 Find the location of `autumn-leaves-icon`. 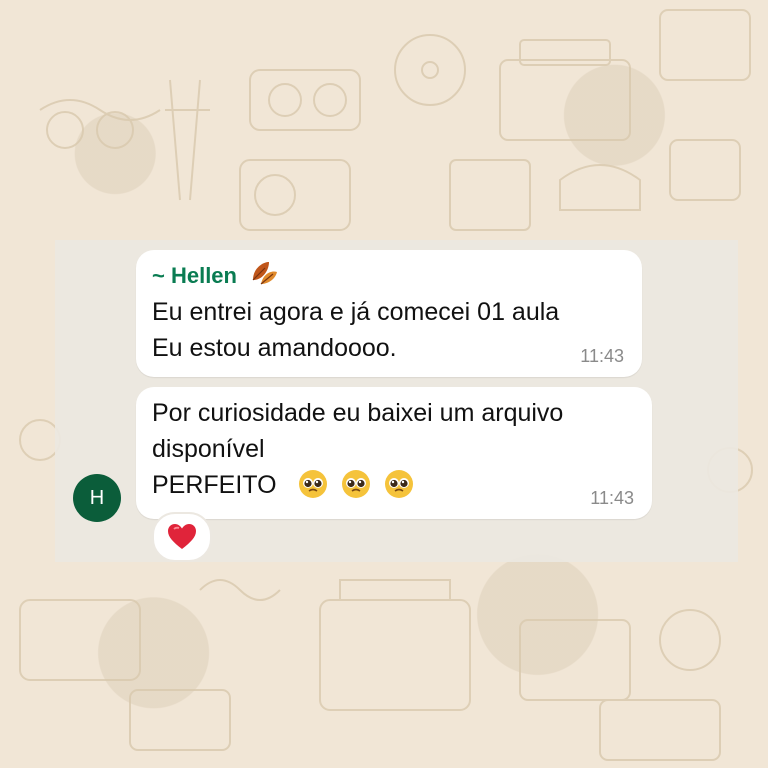

autumn-leaves-icon is located at coordinates (264, 276).